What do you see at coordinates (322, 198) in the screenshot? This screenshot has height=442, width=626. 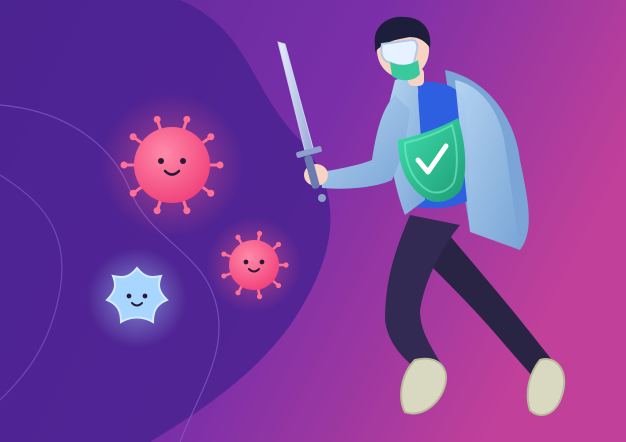 I see `sword-pommel` at bounding box center [322, 198].